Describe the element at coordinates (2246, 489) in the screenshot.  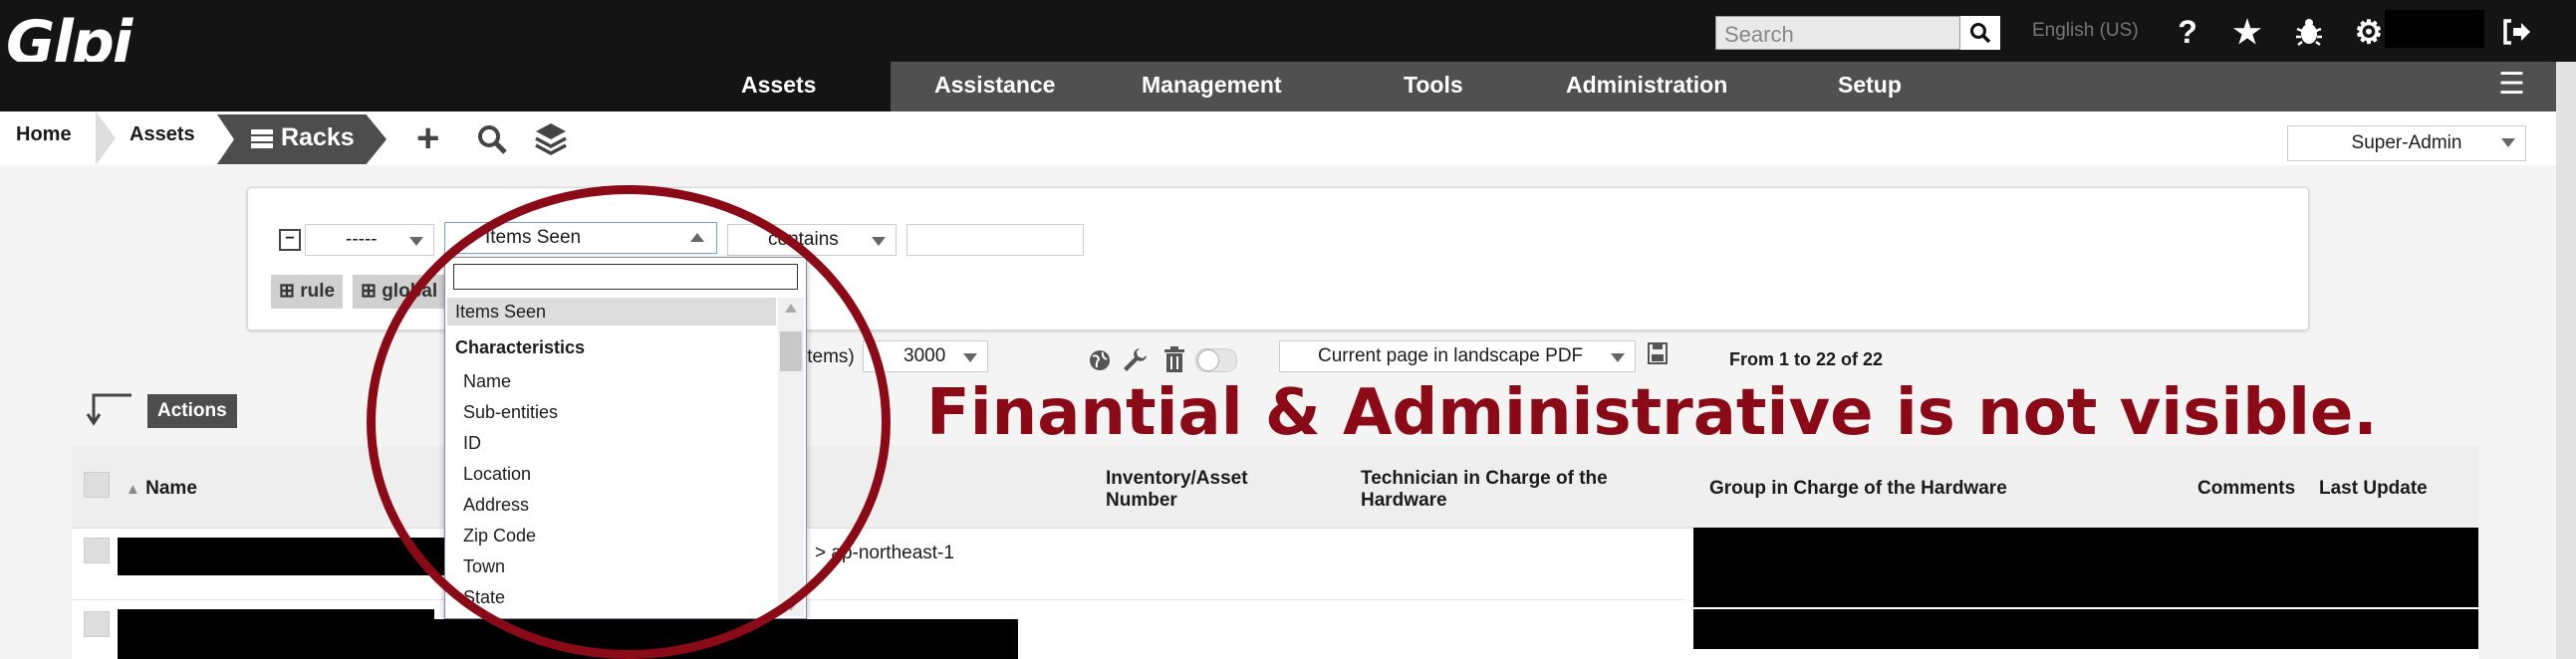
I see `column-header-comments: Comments` at that location.